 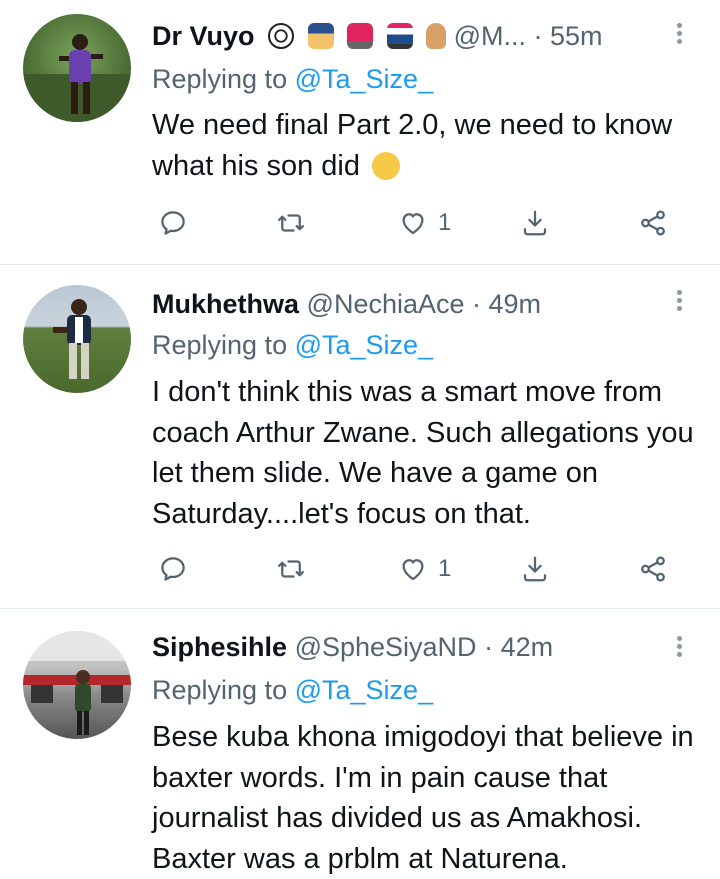 I want to click on tweet-header: Dr Vuyo @M... · 55m, so click(x=377, y=36).